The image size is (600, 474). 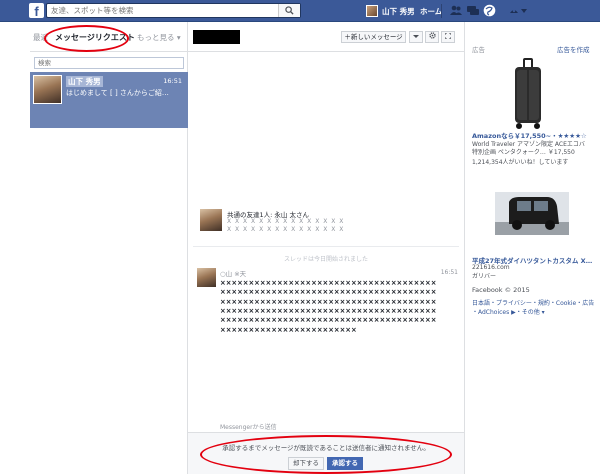 What do you see at coordinates (159, 37) in the screenshot?
I see `tab-more-dropdown: もっと見る ▾` at bounding box center [159, 37].